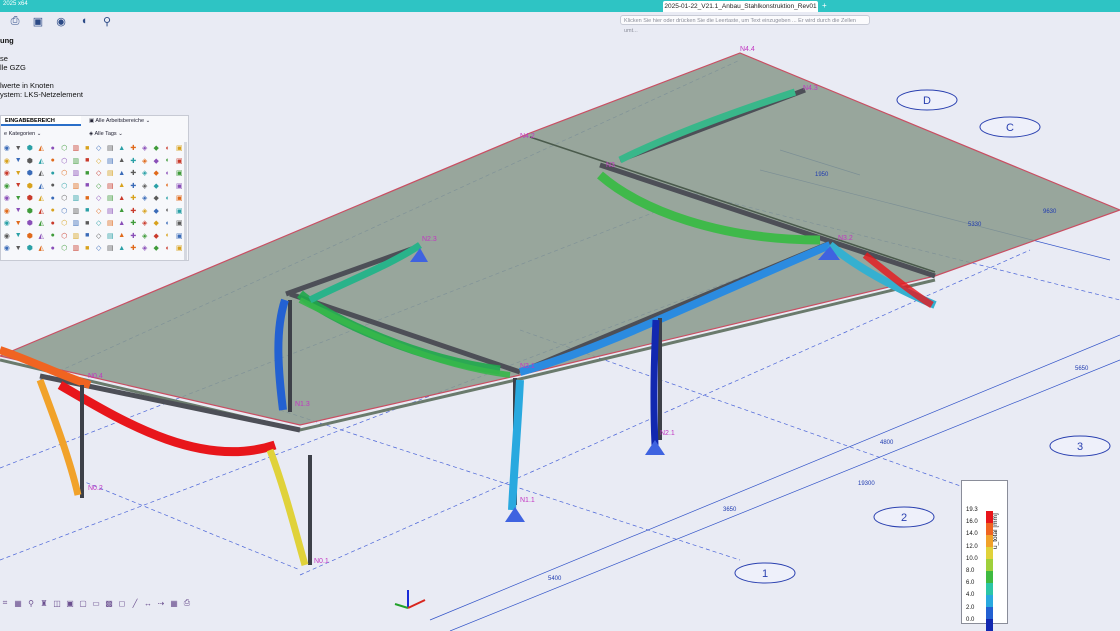  What do you see at coordinates (18, 603) in the screenshot?
I see `member-icon: ▦` at bounding box center [18, 603].